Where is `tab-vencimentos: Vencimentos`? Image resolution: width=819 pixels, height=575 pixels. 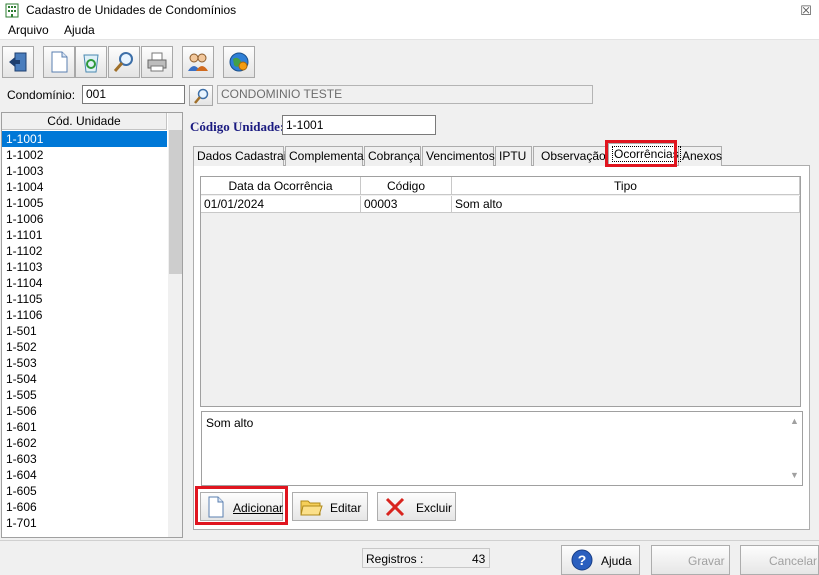
tab-vencimentos: Vencimentos is located at coordinates (458, 156).